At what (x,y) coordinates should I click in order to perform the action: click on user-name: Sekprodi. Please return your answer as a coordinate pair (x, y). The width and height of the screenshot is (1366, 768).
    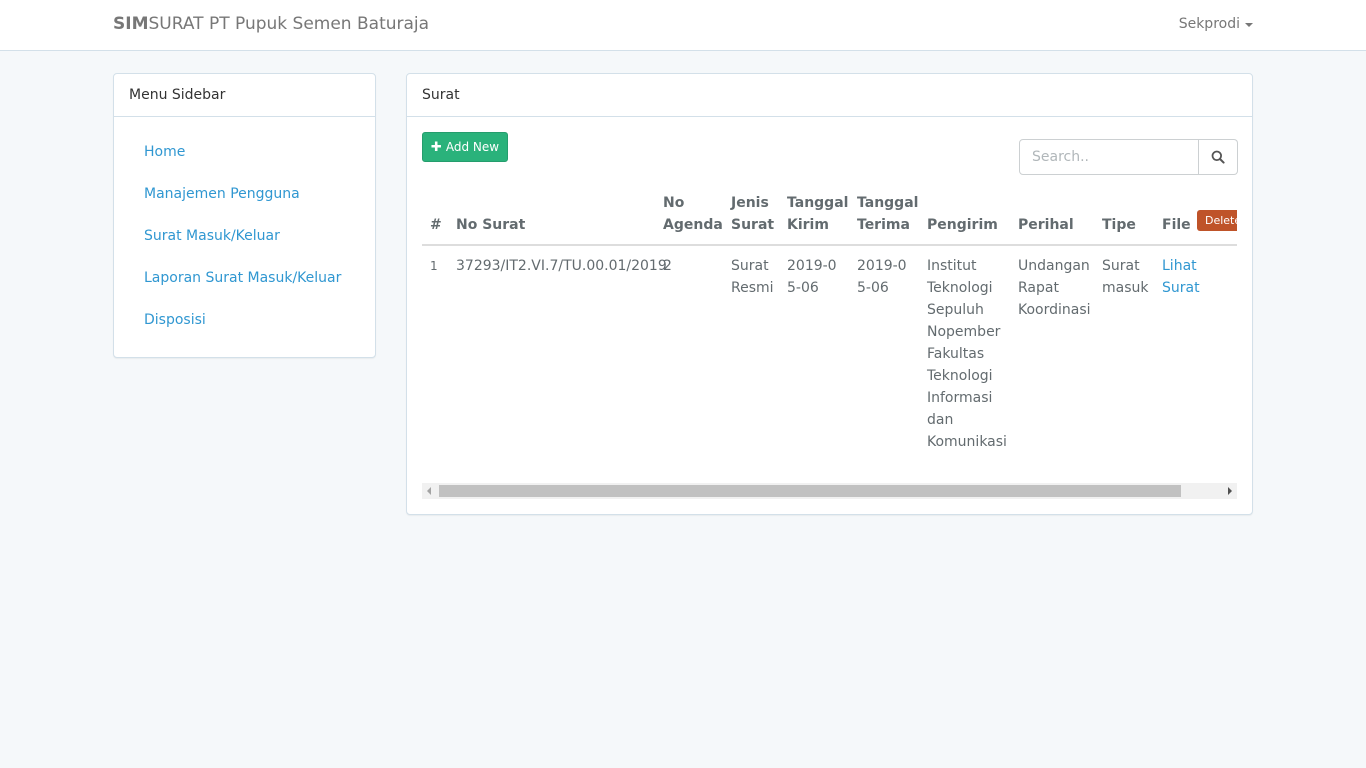
    Looking at the image, I should click on (1209, 24).